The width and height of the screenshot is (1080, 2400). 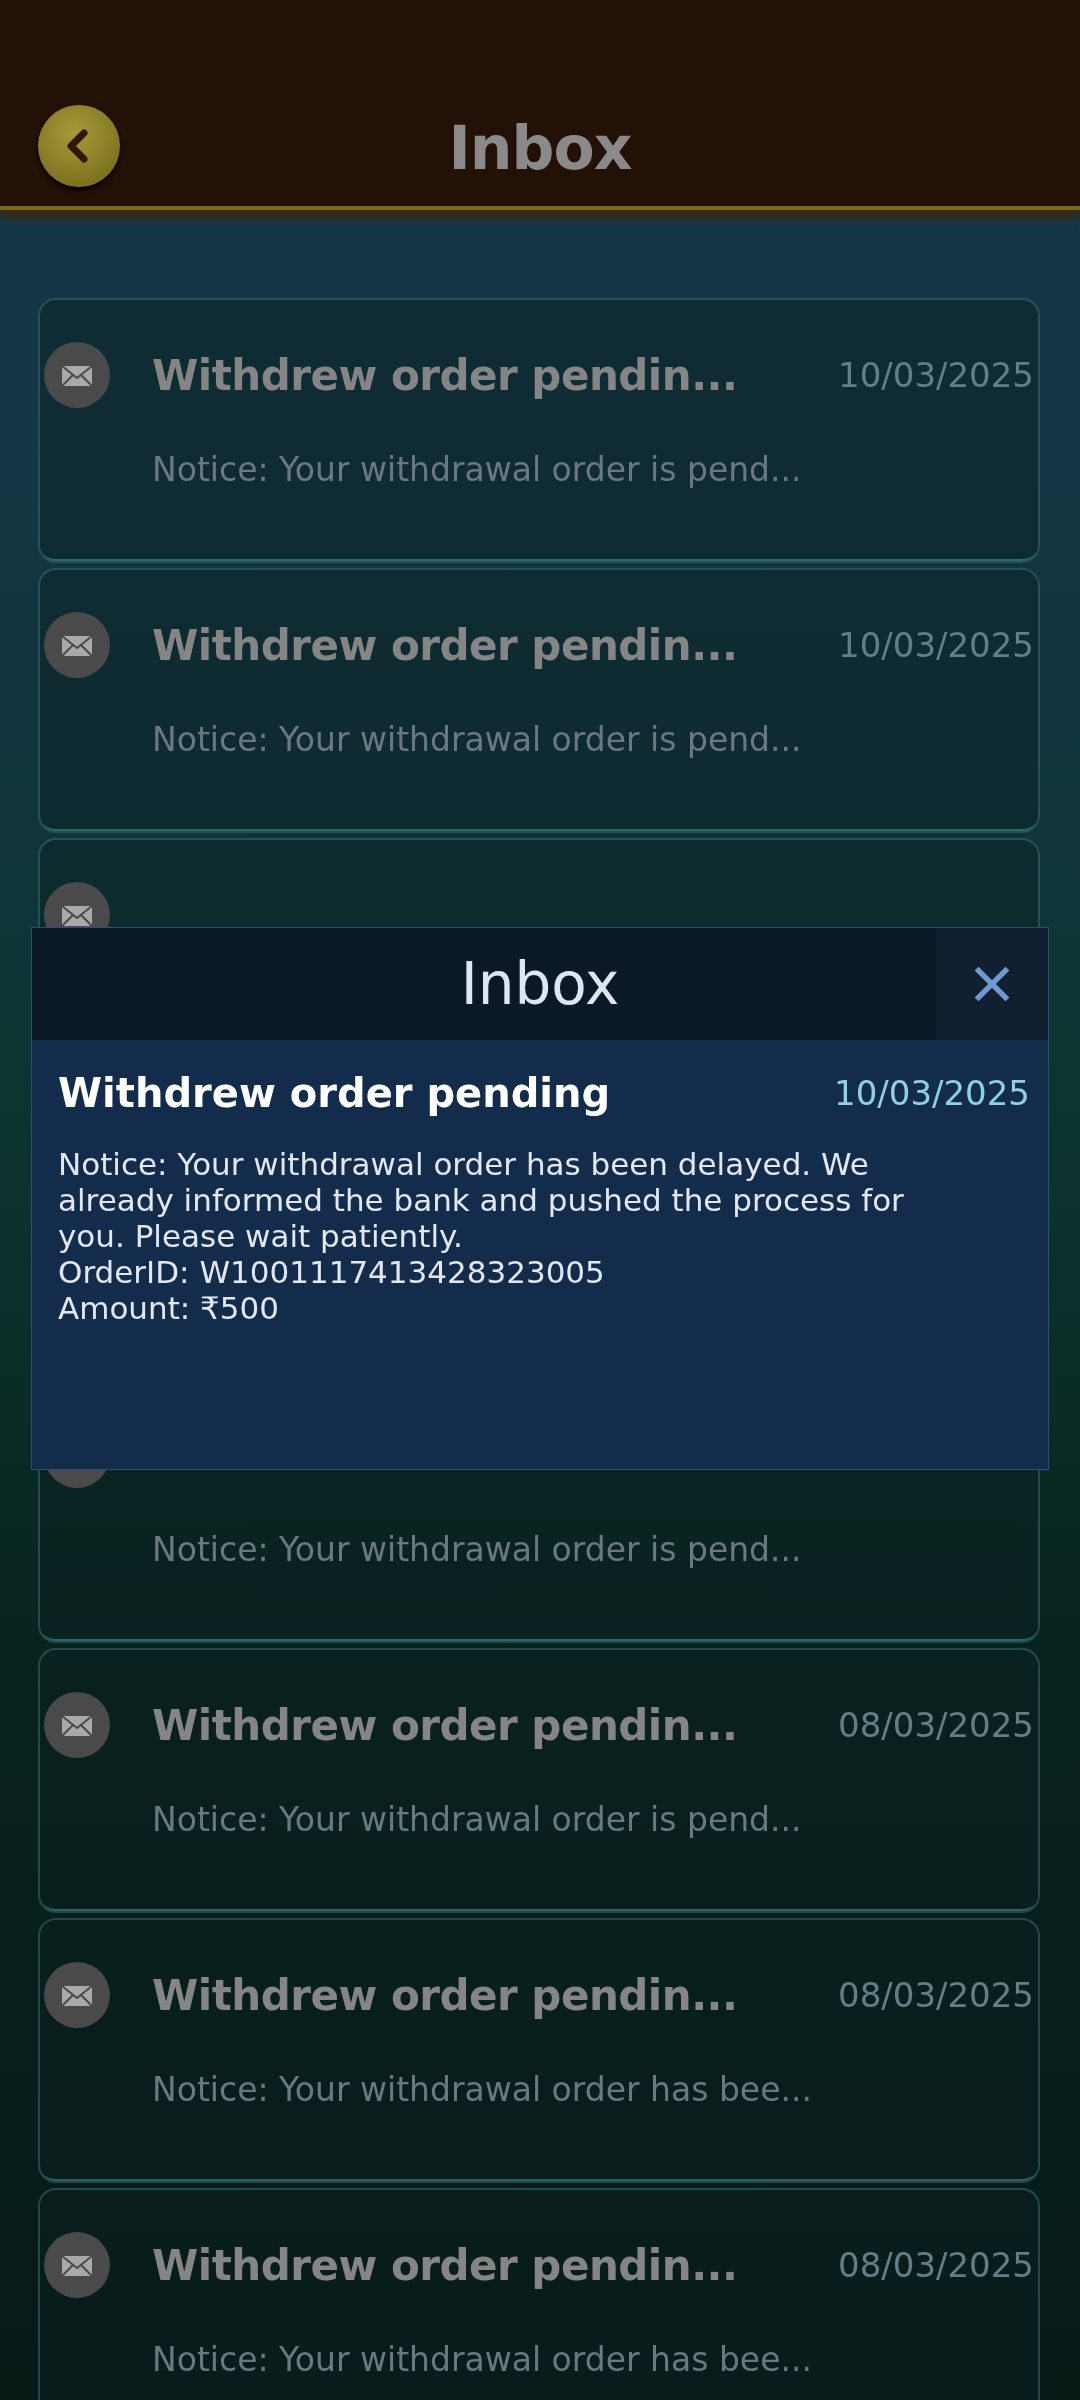 What do you see at coordinates (332, 1272) in the screenshot?
I see `message-text: OrderID: W1001117413428323005` at bounding box center [332, 1272].